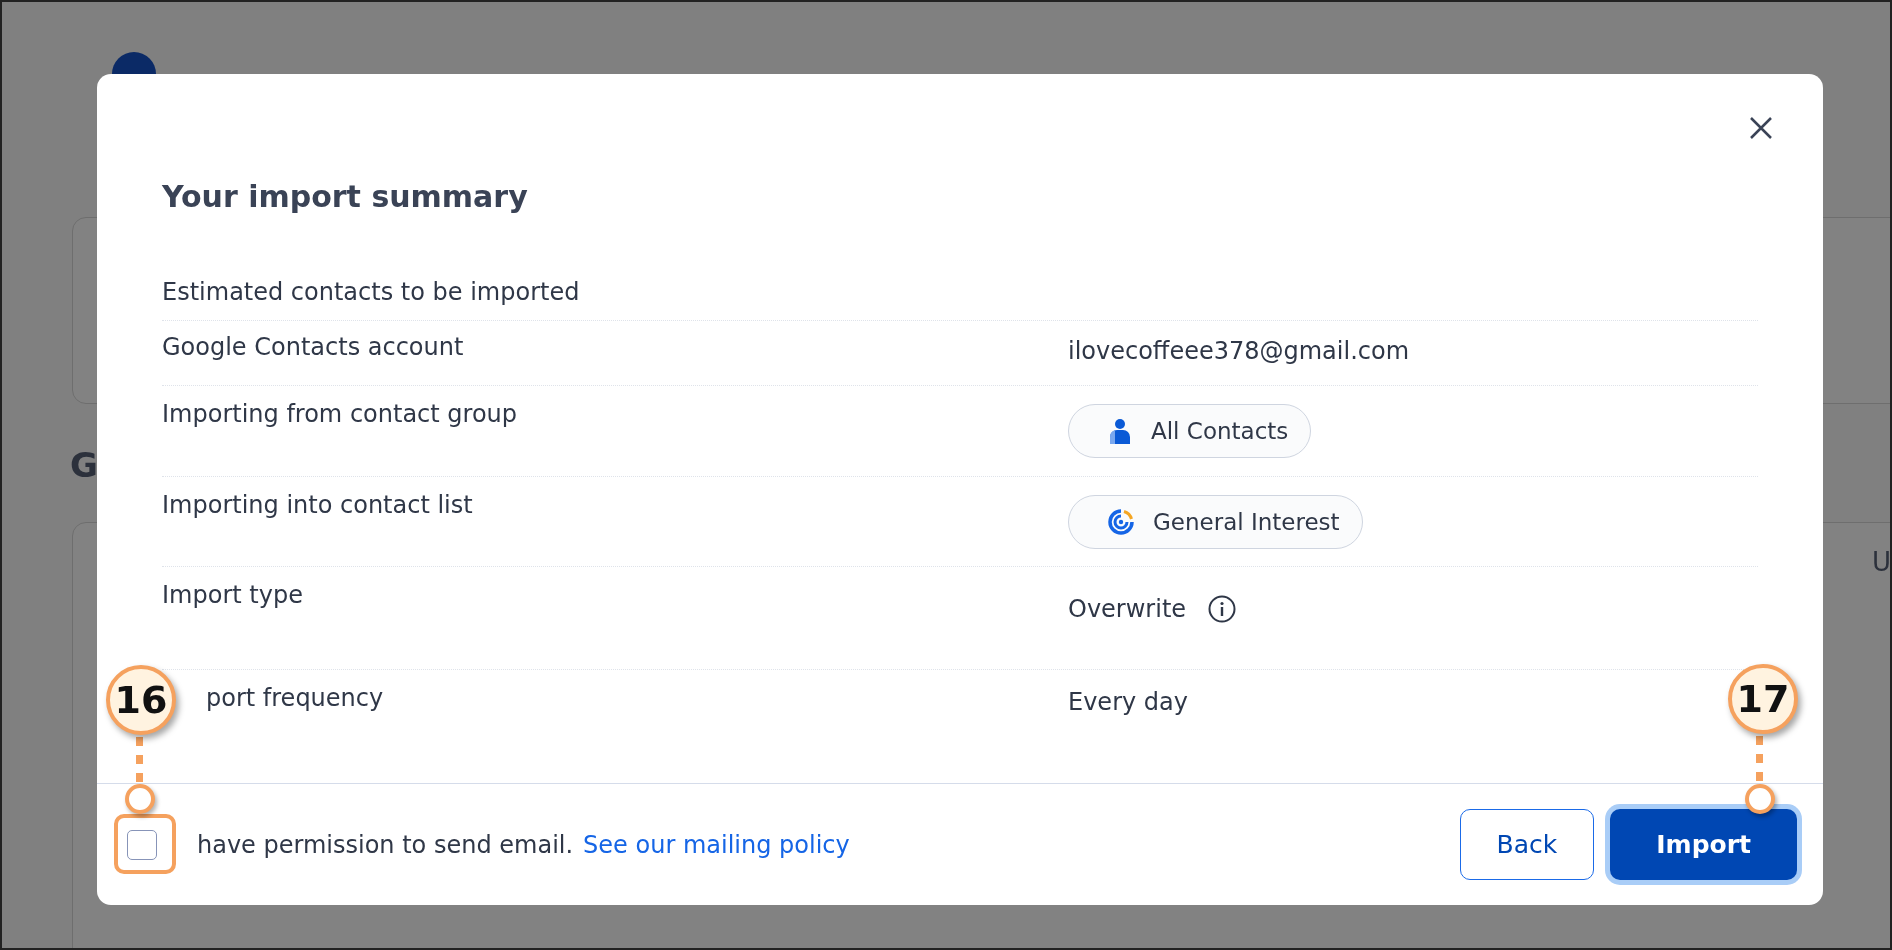  I want to click on summary-label: Google Contacts account, so click(313, 347).